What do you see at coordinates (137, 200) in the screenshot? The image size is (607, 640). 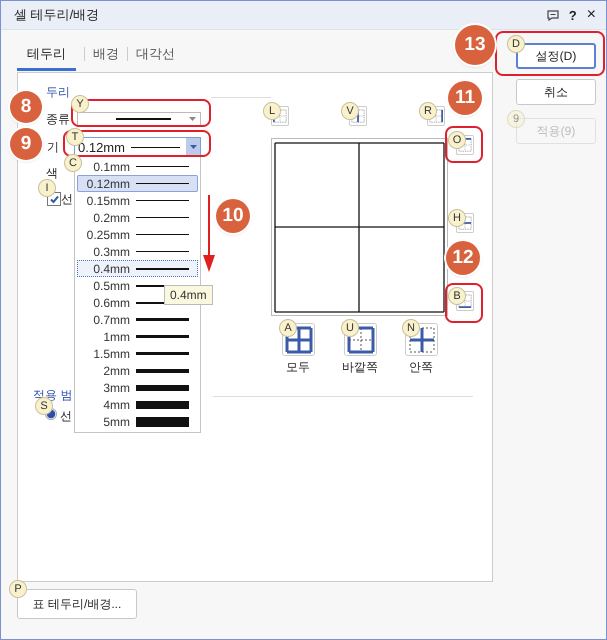 I see `dropdown-option: 0.15mm` at bounding box center [137, 200].